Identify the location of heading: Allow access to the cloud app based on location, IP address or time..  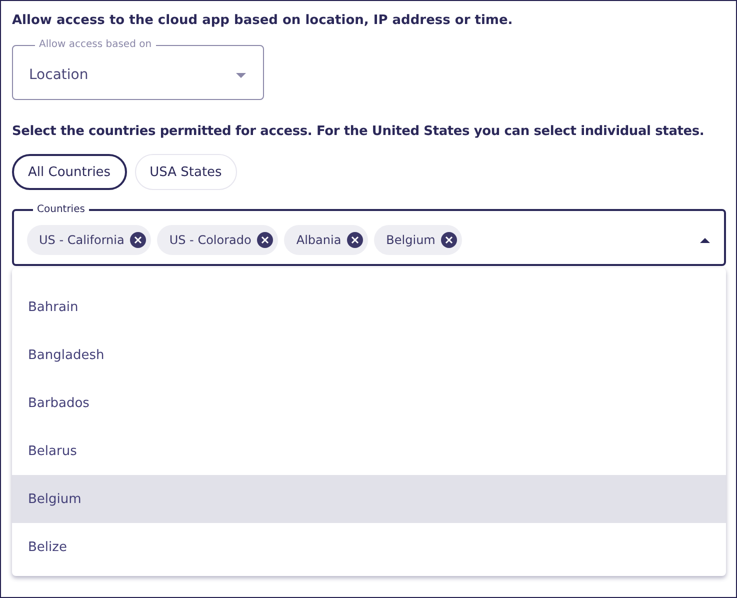
(263, 20).